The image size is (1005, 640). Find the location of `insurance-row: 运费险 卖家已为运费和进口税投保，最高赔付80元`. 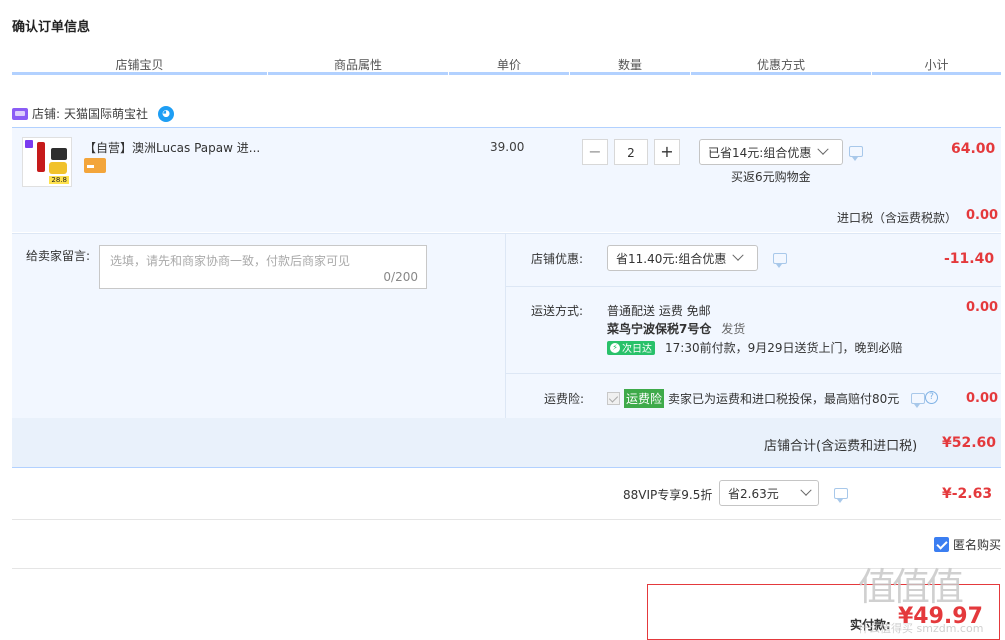

insurance-row: 运费险 卖家已为运费和进口税投保，最高赔付80元 is located at coordinates (753, 398).